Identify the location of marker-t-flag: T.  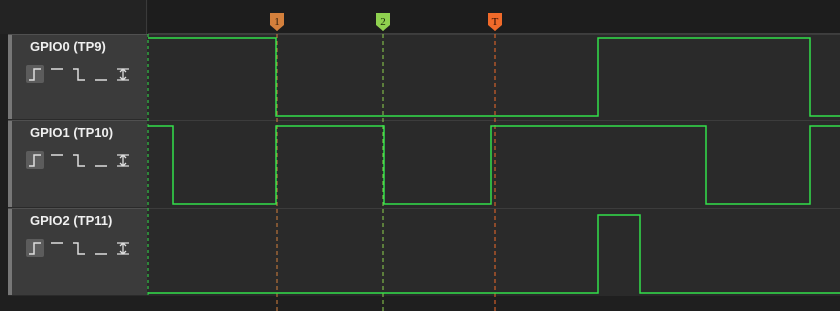
(495, 22).